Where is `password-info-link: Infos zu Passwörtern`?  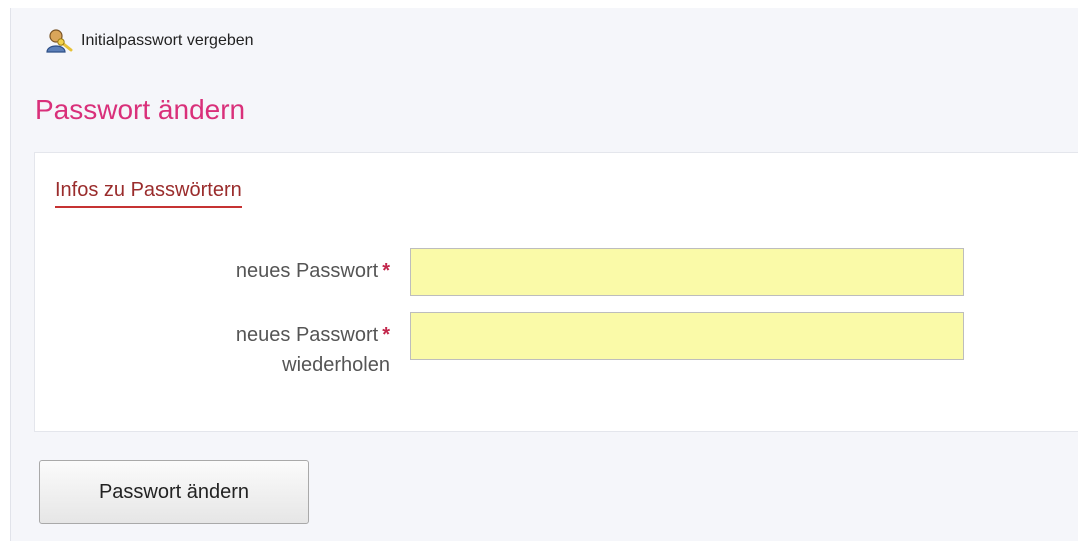
password-info-link: Infos zu Passwörtern is located at coordinates (148, 193).